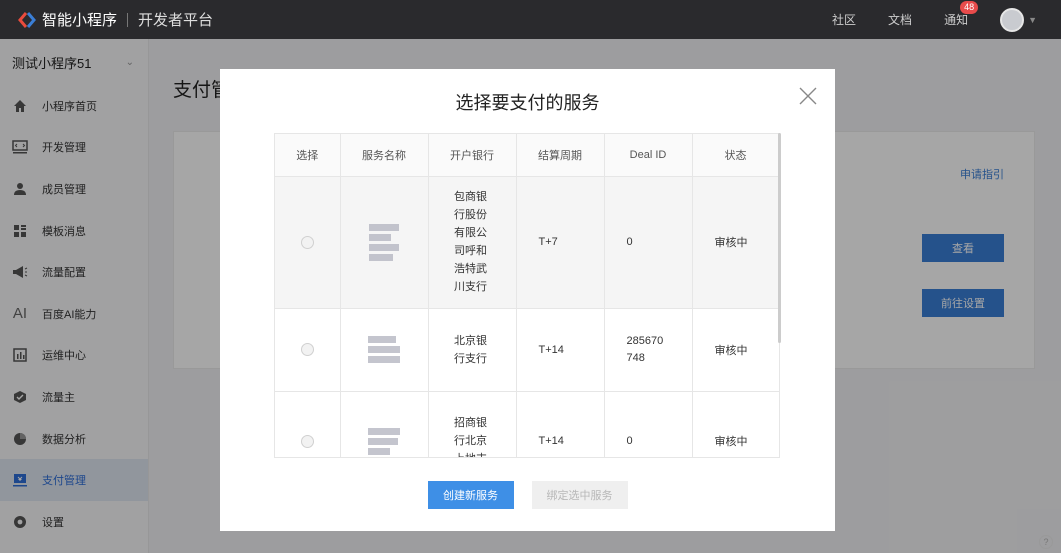 This screenshot has width=1061, height=553. Describe the element at coordinates (844, 19) in the screenshot. I see `nav-community: 社区` at that location.